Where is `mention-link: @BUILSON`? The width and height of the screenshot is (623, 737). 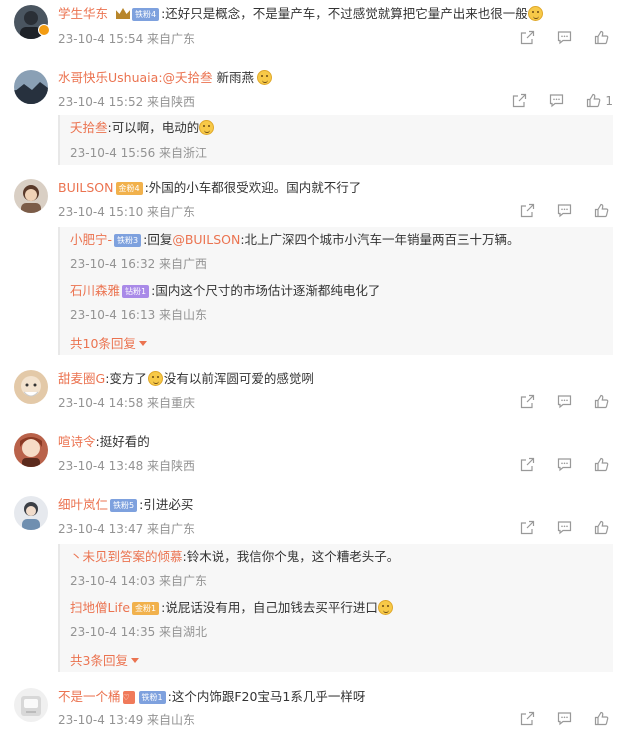
mention-link: @BUILSON is located at coordinates (206, 239).